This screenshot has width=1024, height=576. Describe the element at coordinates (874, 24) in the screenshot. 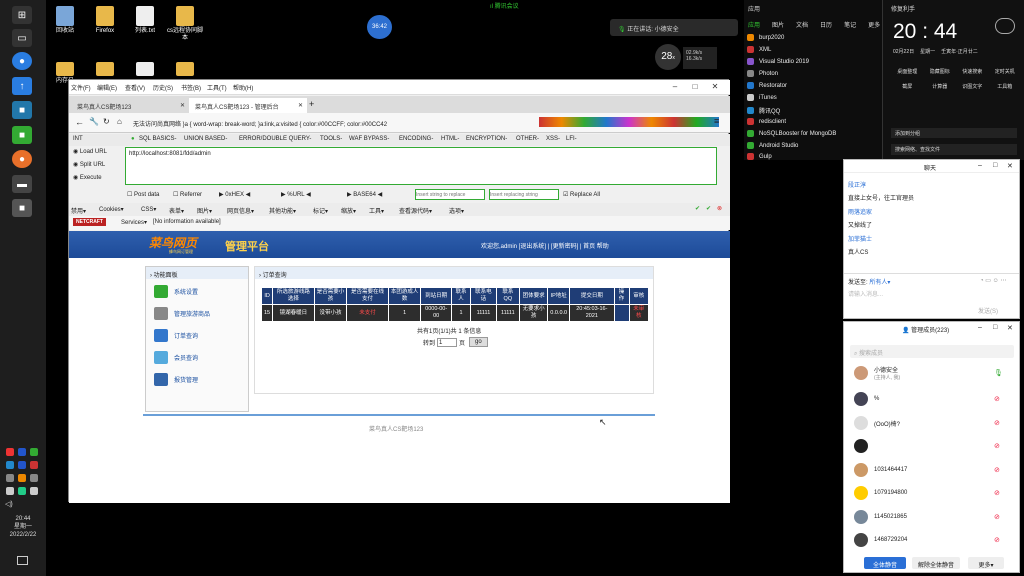

I see `tab-more: 更多` at that location.